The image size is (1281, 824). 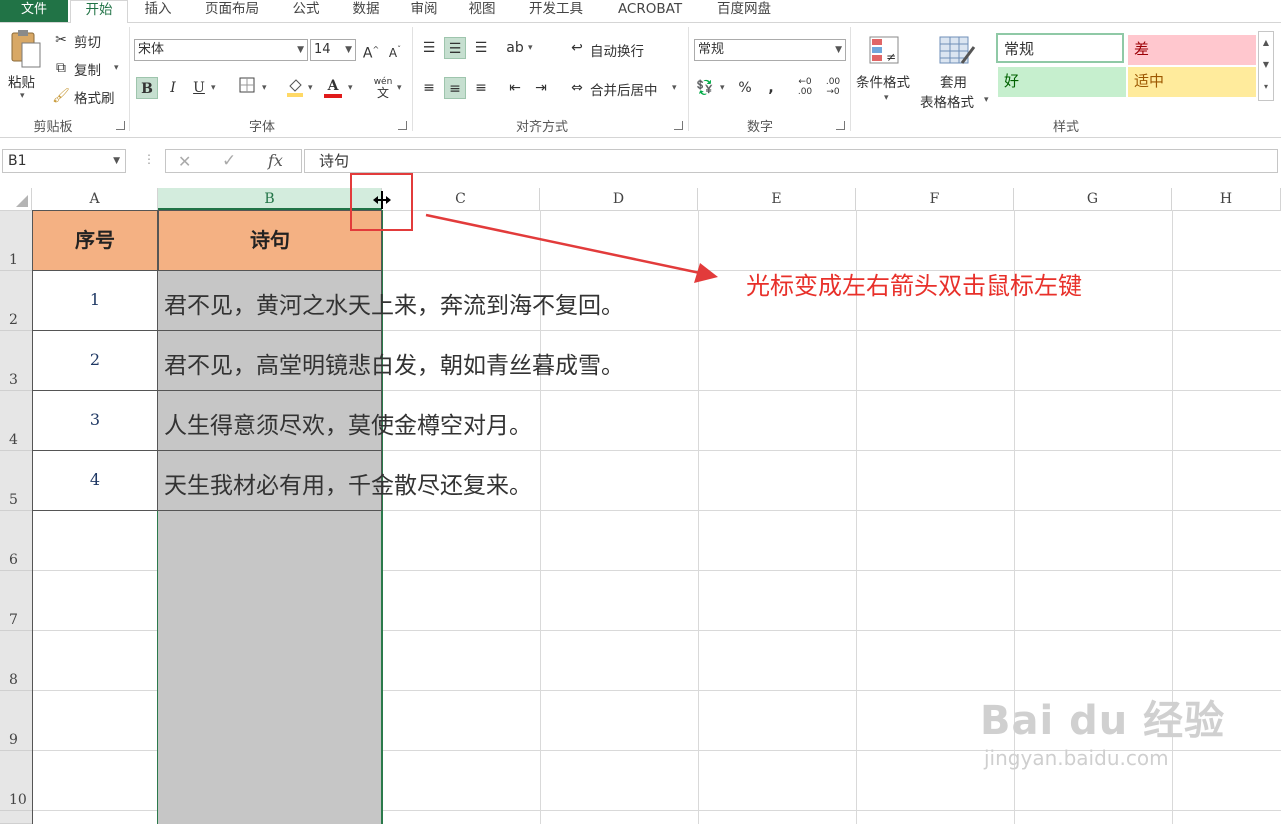 What do you see at coordinates (674, 88) in the screenshot?
I see `merge-dropdown-icon: ▾` at bounding box center [674, 88].